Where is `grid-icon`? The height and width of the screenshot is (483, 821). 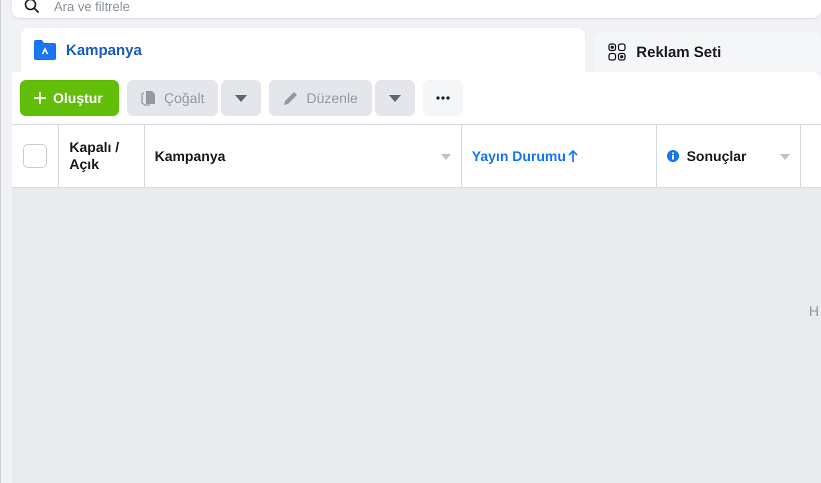 grid-icon is located at coordinates (617, 52).